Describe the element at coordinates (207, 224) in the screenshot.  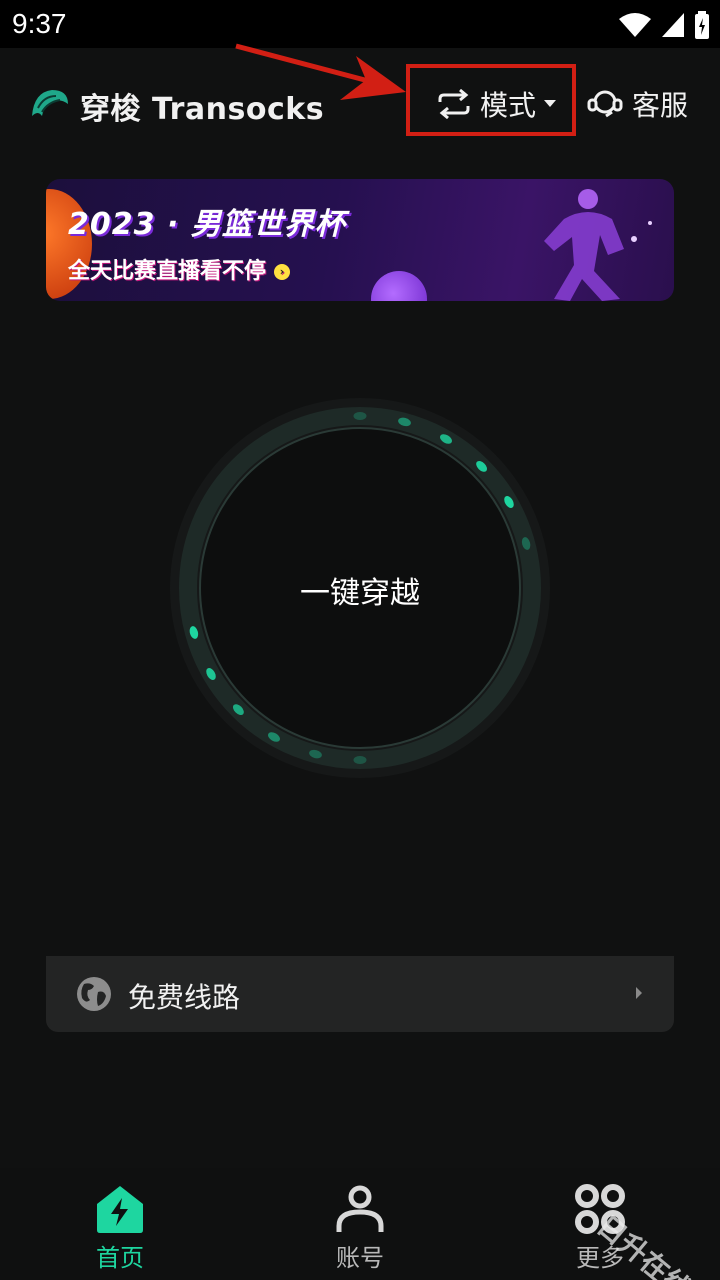
I see `banner-title: 2023 · 男篮世界杯` at that location.